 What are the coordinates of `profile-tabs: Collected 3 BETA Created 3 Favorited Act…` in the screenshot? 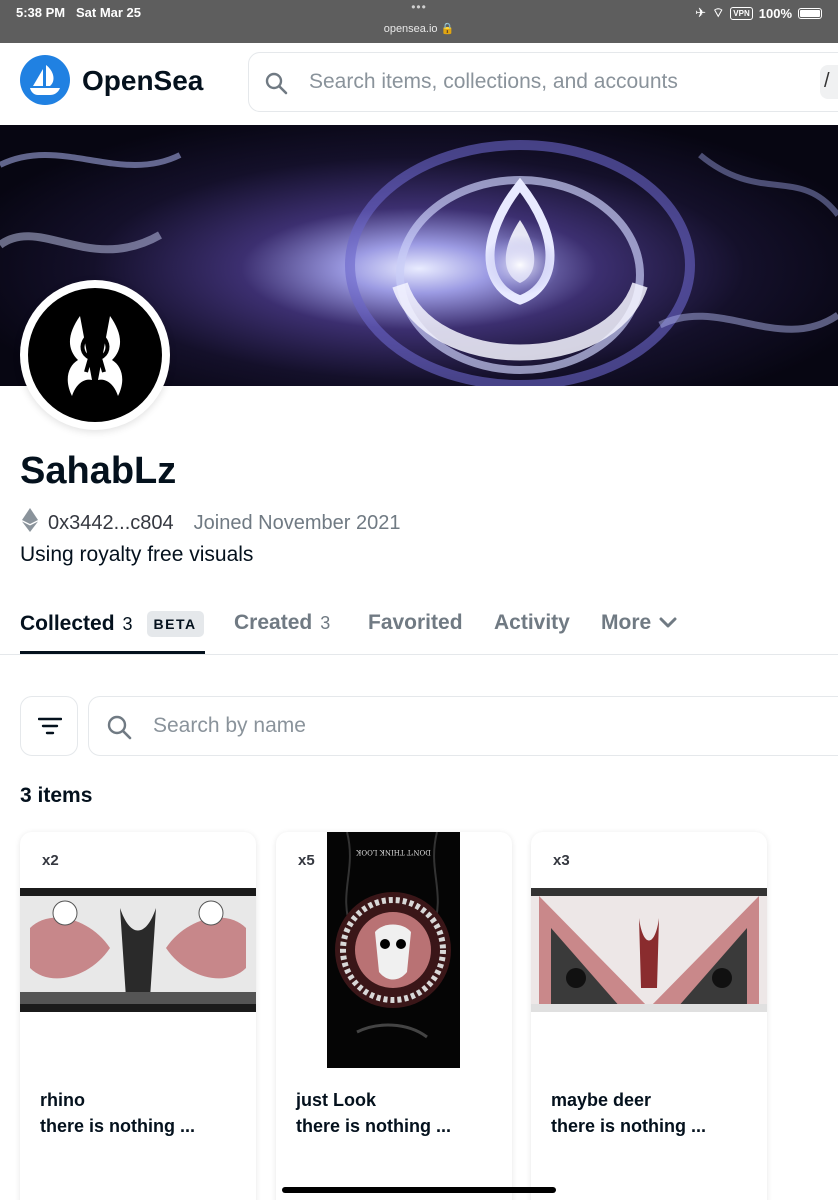 It's located at (419, 625).